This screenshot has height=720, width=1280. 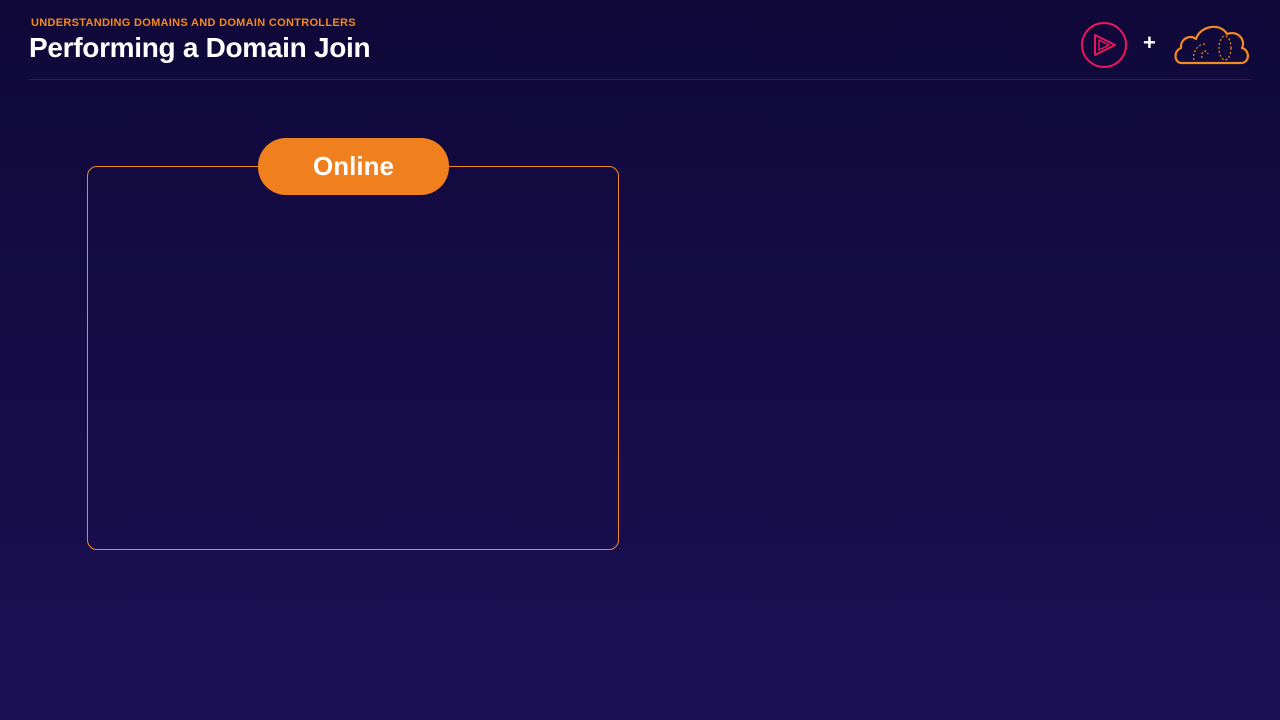 I want to click on online-tab: Online, so click(x=353, y=166).